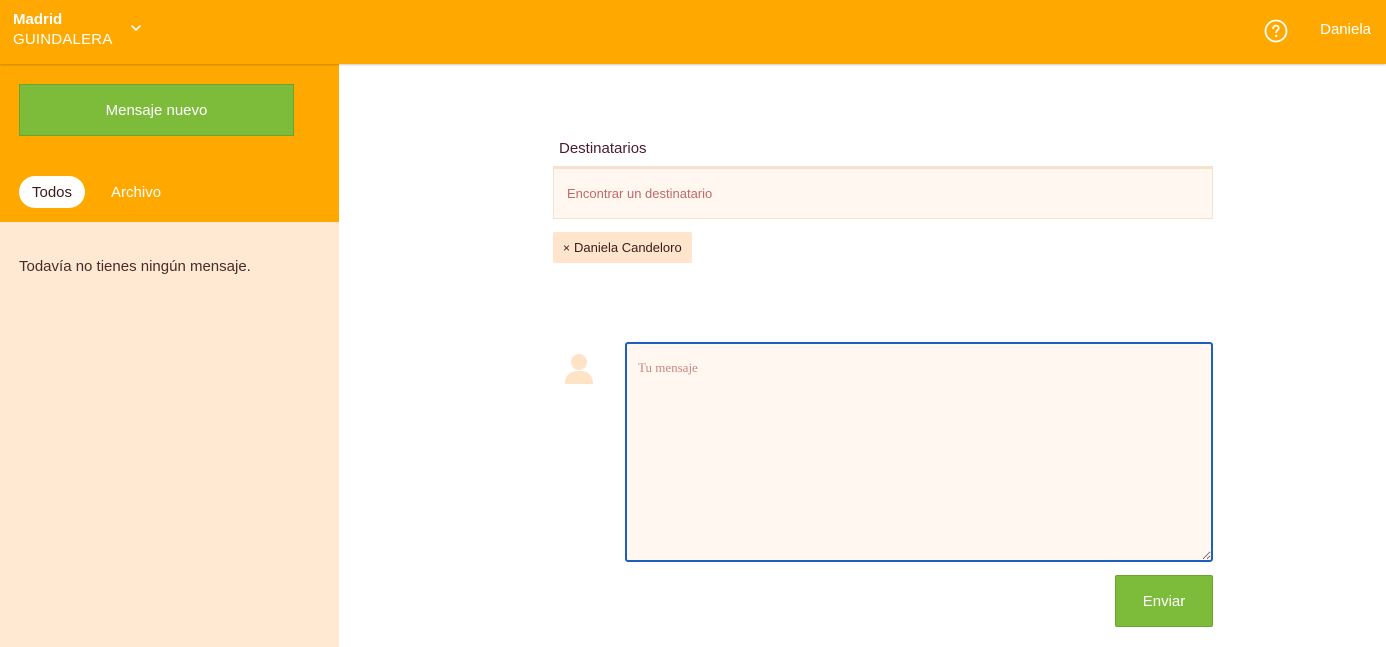 The width and height of the screenshot is (1386, 647). What do you see at coordinates (1164, 601) in the screenshot?
I see `send-button: Enviar` at bounding box center [1164, 601].